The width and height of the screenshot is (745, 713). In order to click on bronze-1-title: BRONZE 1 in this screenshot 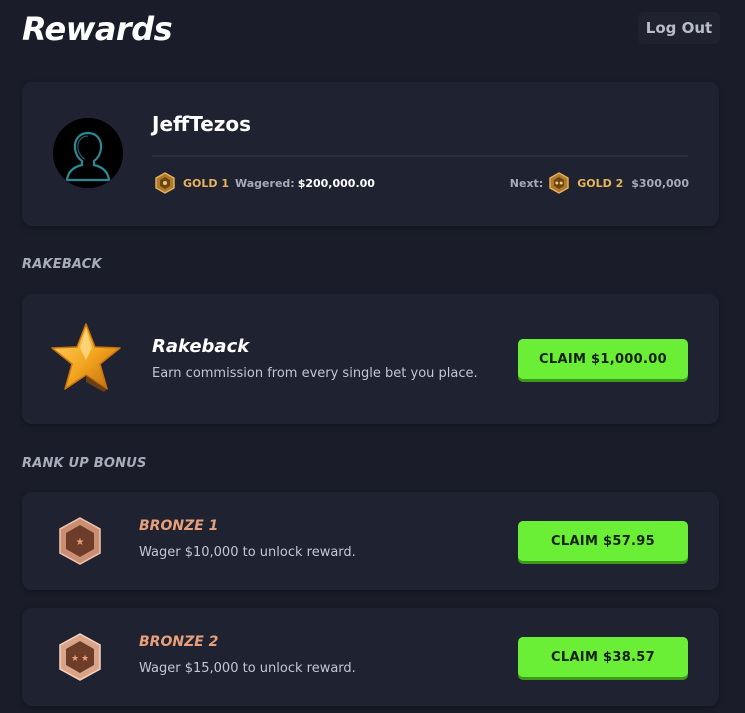, I will do `click(179, 526)`.